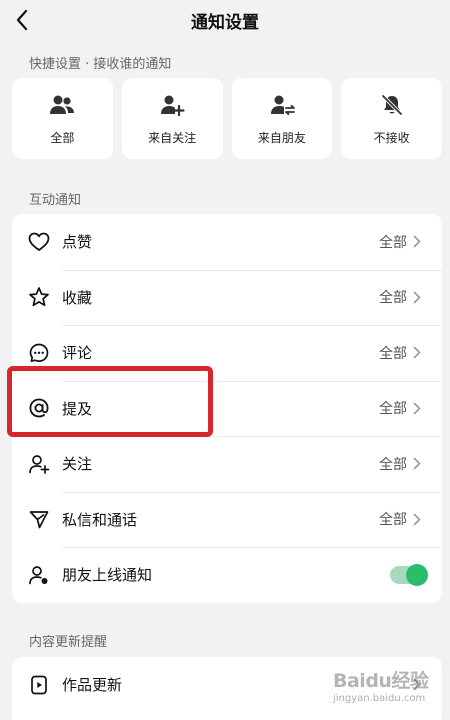 The image size is (450, 720). Describe the element at coordinates (39, 575) in the screenshot. I see `user-online-icon` at that location.